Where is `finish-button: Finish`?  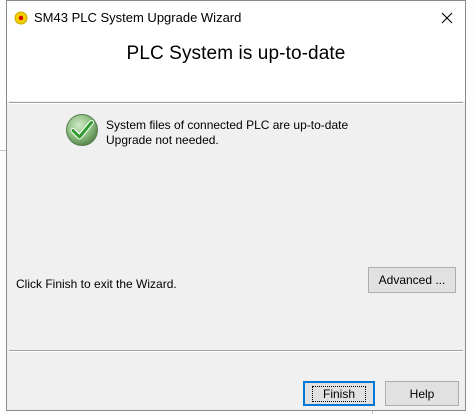
finish-button: Finish is located at coordinates (339, 393).